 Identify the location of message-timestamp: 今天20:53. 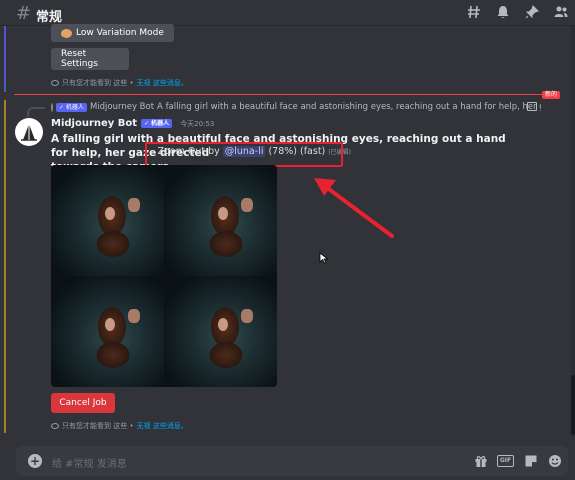
(197, 123).